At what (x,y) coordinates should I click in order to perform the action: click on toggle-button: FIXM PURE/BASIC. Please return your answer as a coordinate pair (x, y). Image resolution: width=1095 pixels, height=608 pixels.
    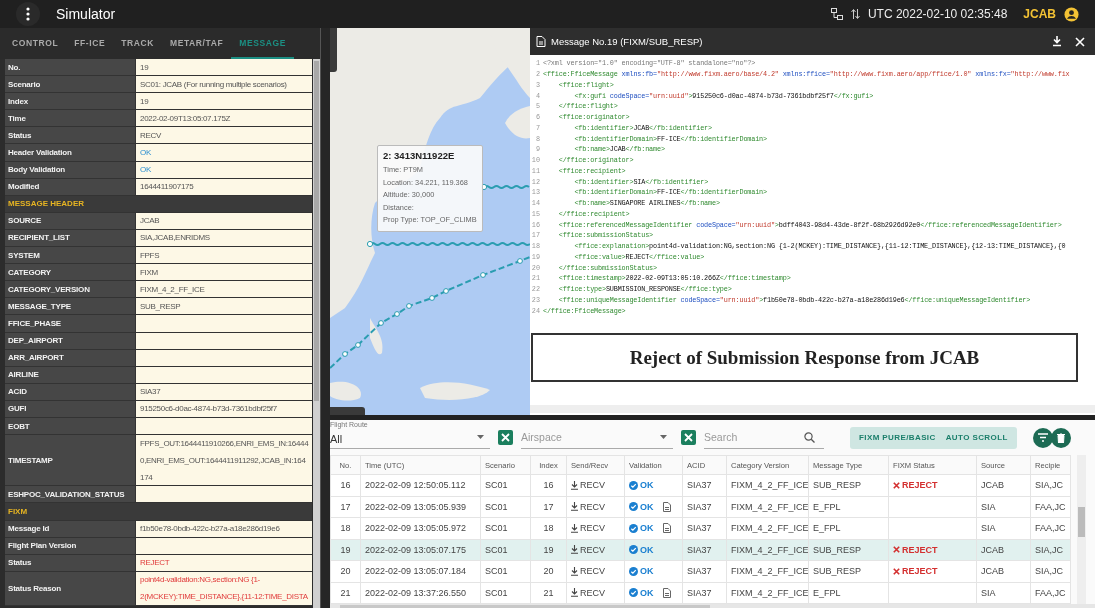
    Looking at the image, I should click on (897, 437).